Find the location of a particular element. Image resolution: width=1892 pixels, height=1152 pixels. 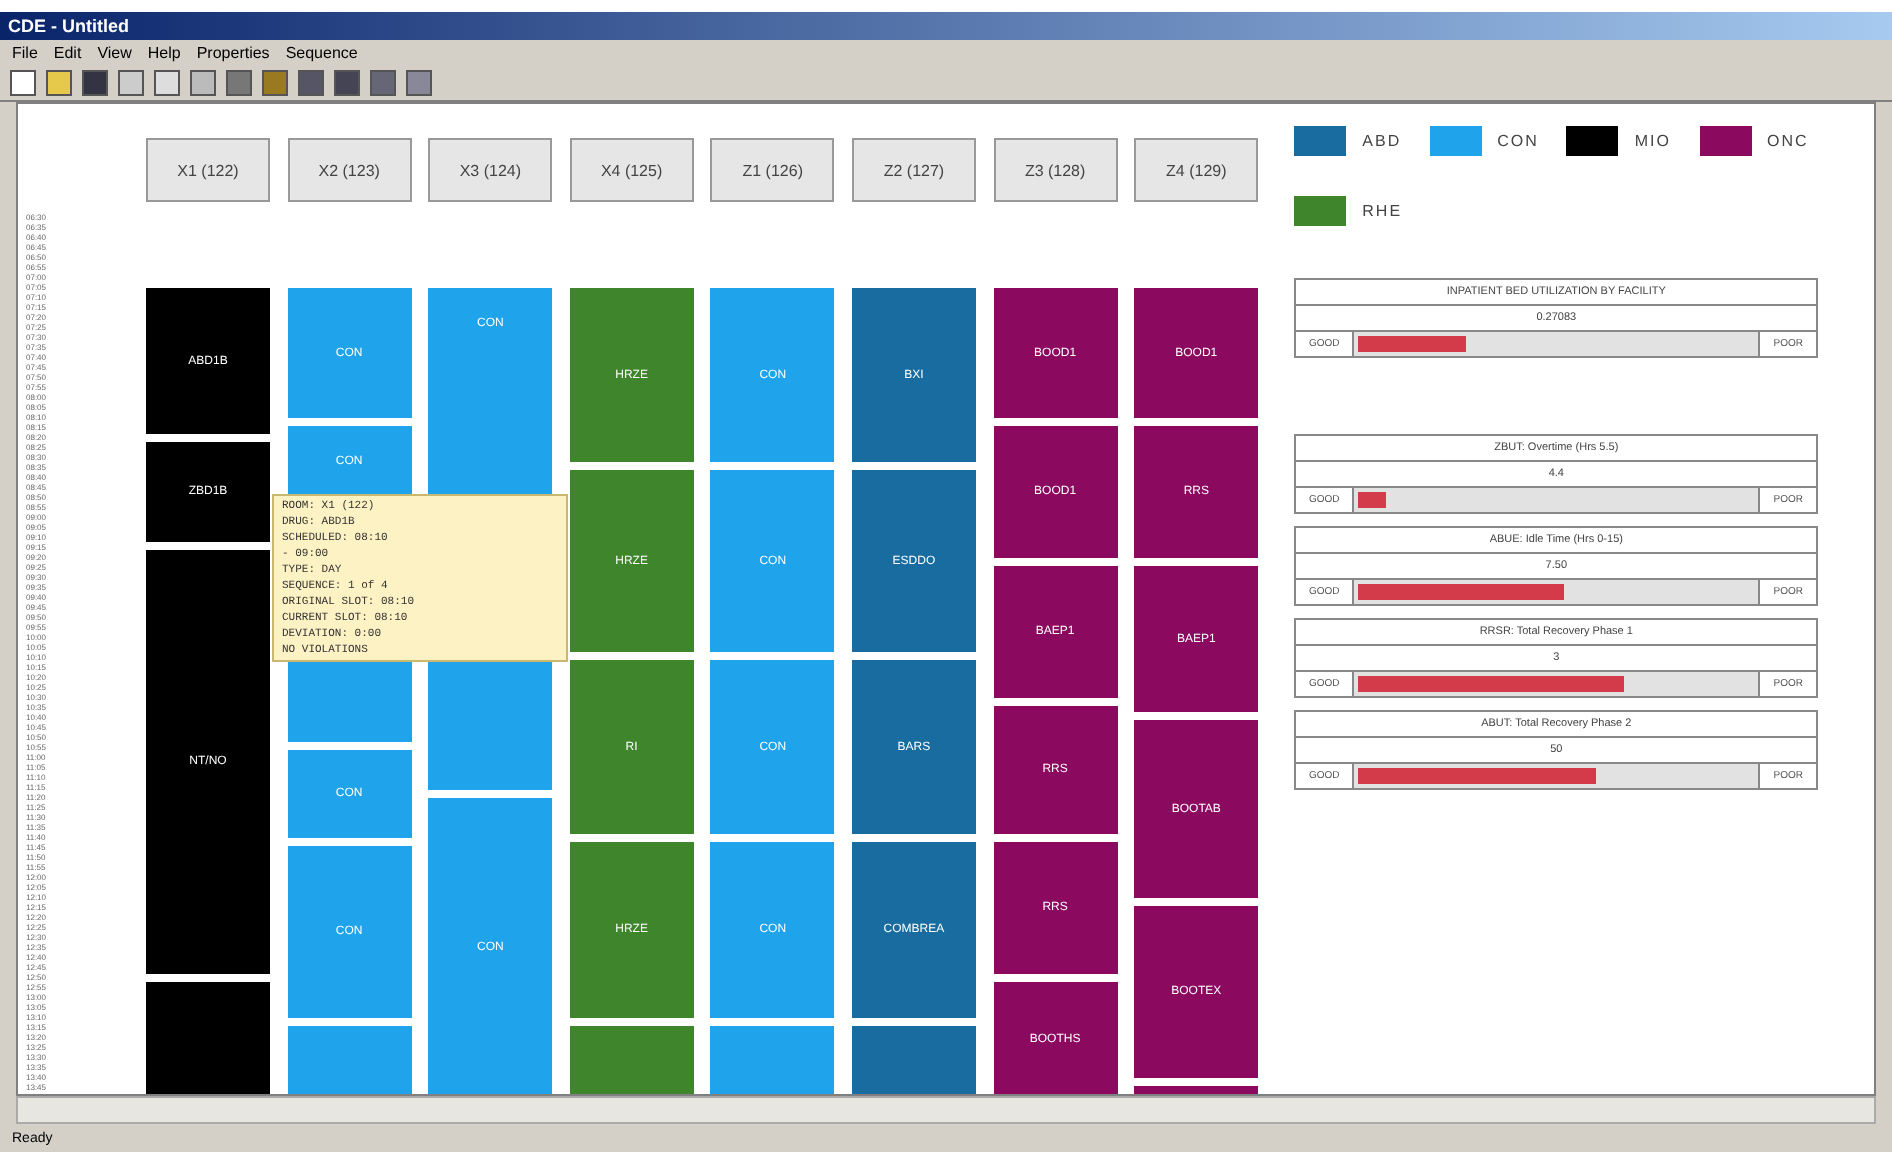

legend-label: ABD is located at coordinates (1382, 141).